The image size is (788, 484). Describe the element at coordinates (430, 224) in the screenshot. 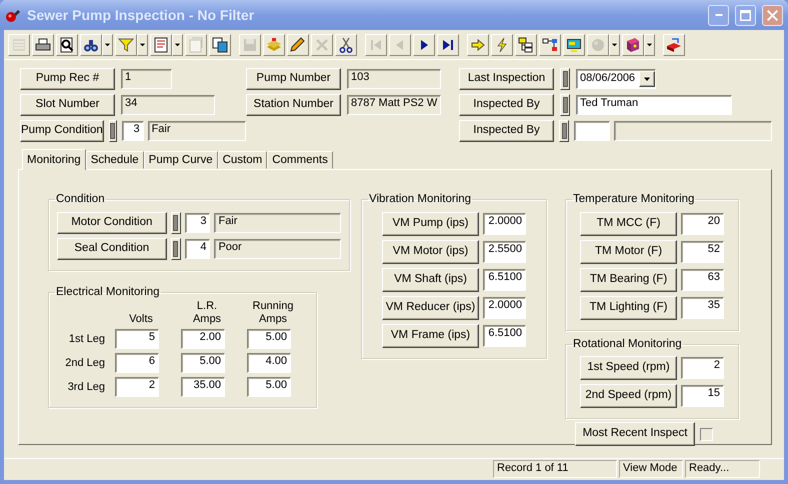

I see `measurement-button: VM Pump (ips)` at that location.